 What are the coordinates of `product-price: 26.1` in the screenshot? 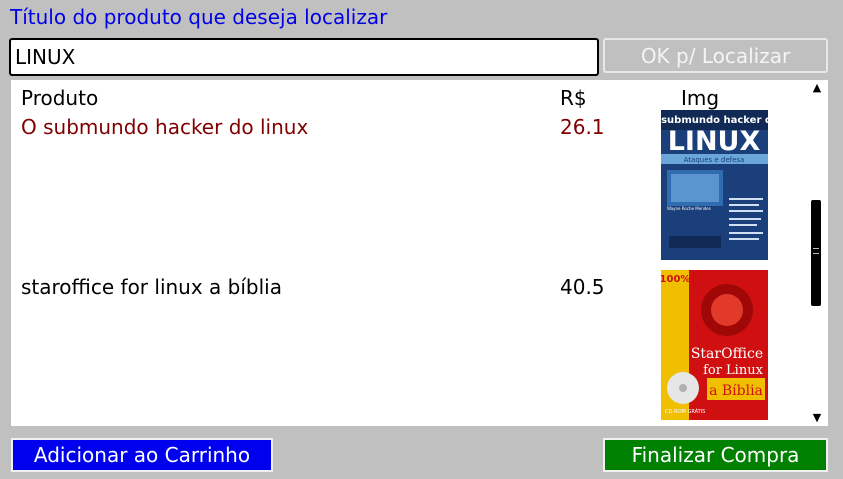 It's located at (582, 127).